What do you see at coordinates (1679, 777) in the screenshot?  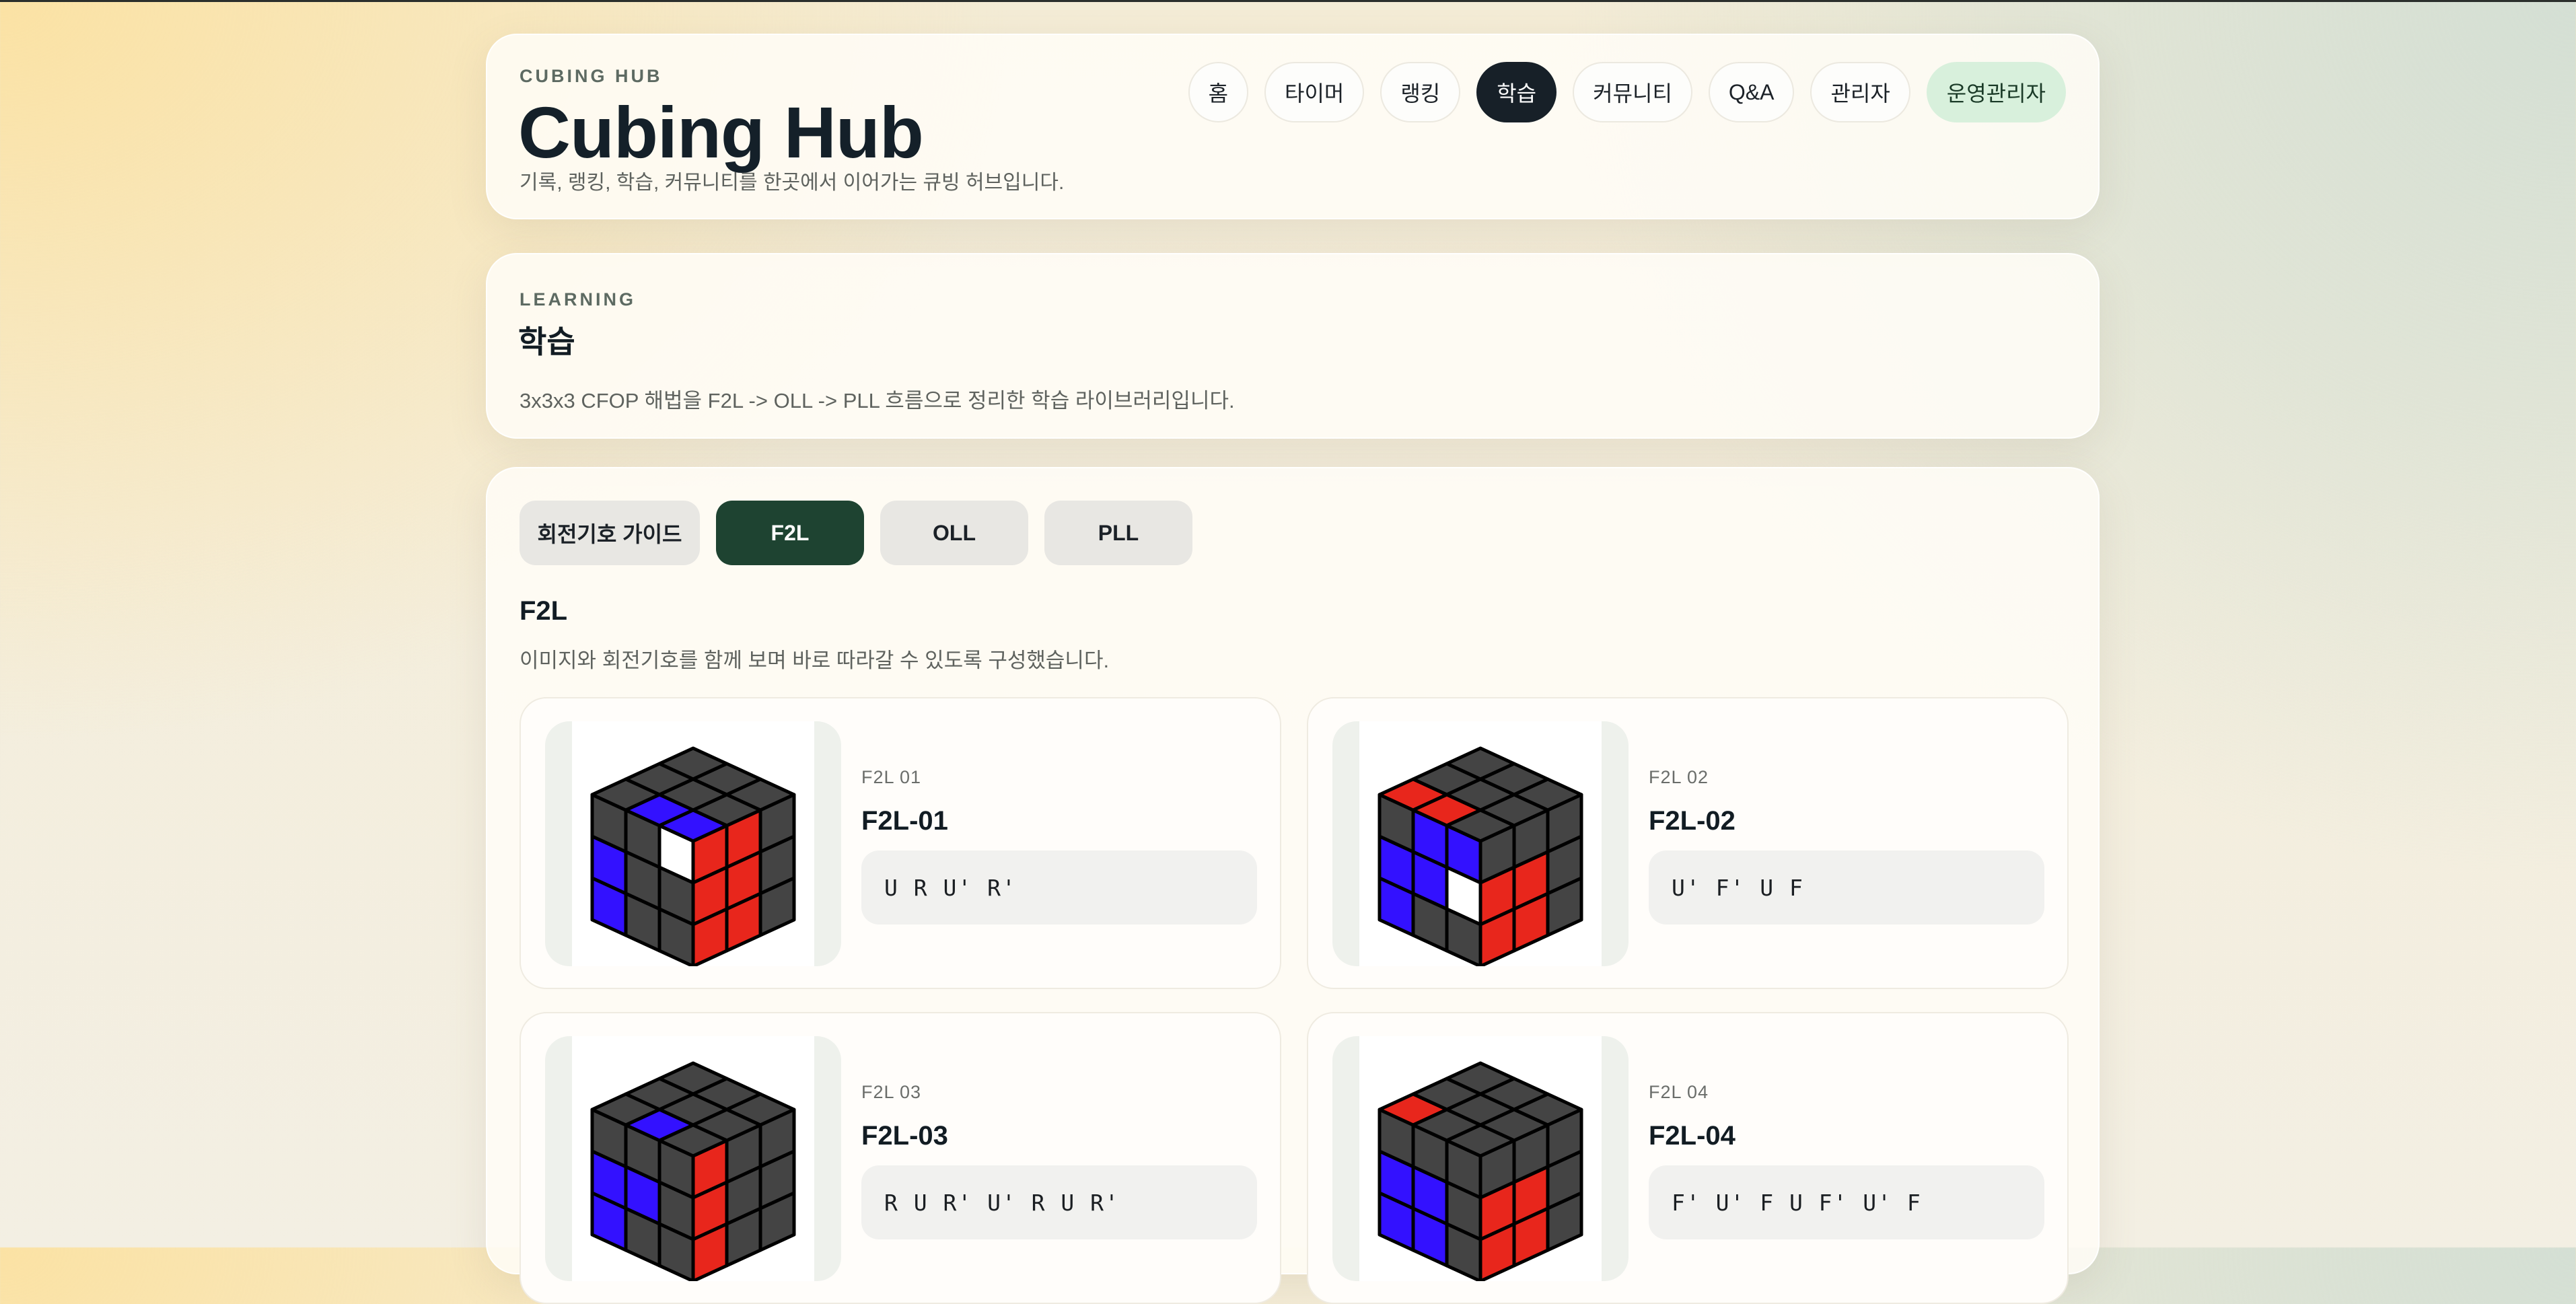 I see `case-code: F2L 02` at bounding box center [1679, 777].